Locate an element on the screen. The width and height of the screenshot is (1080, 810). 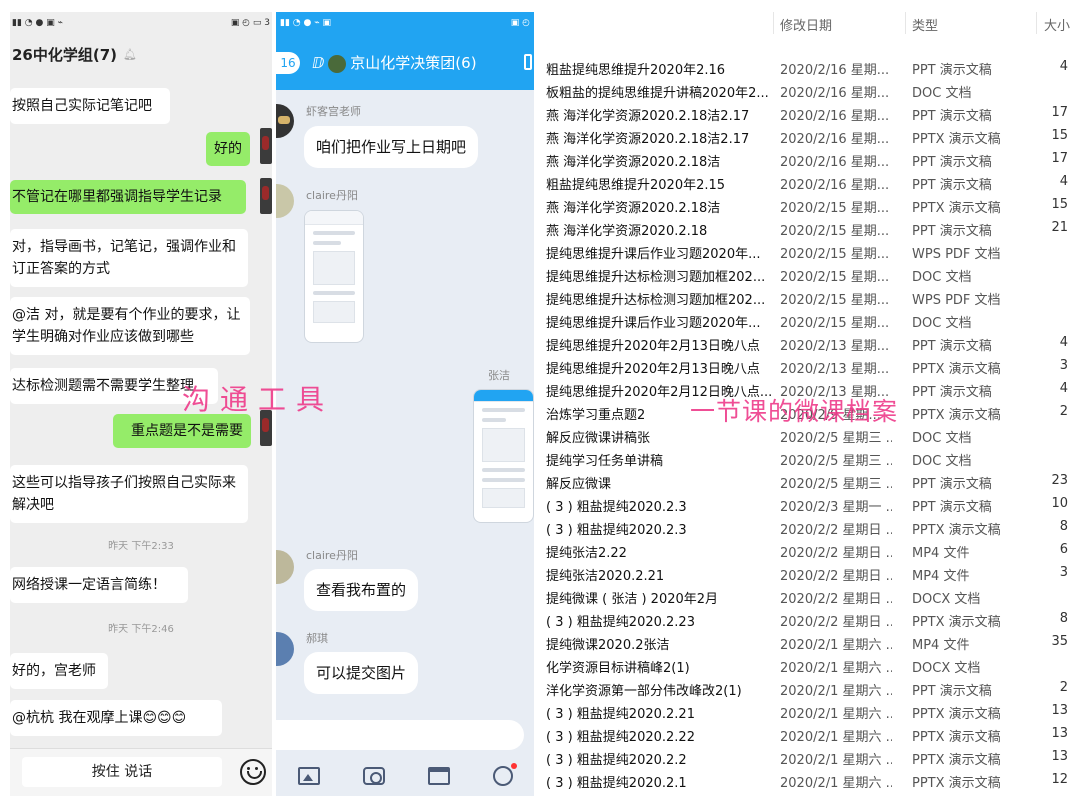
message-bubble: 这些可以指导孩子们按照自己实际来解决吧 is located at coordinates (129, 494).